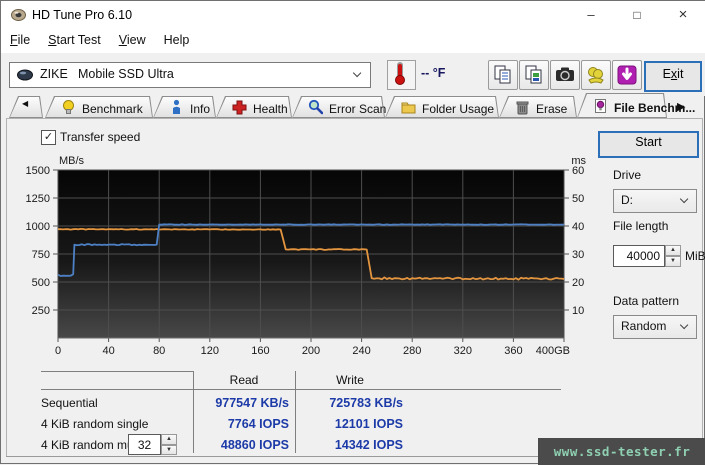  What do you see at coordinates (627, 175) in the screenshot?
I see `drive-label: Drive` at bounding box center [627, 175].